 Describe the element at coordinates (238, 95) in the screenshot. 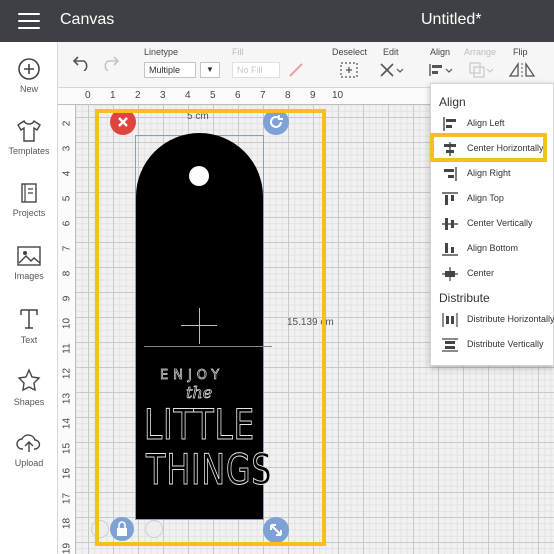

I see `ruler-tick: 6` at that location.